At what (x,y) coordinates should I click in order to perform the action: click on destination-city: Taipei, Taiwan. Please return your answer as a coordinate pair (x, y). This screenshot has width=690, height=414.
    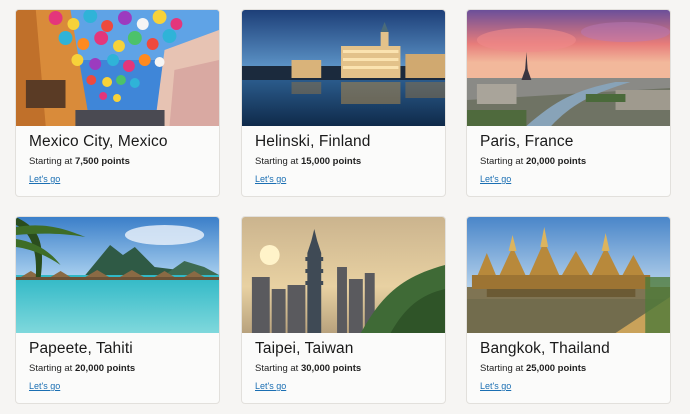
    Looking at the image, I should click on (304, 348).